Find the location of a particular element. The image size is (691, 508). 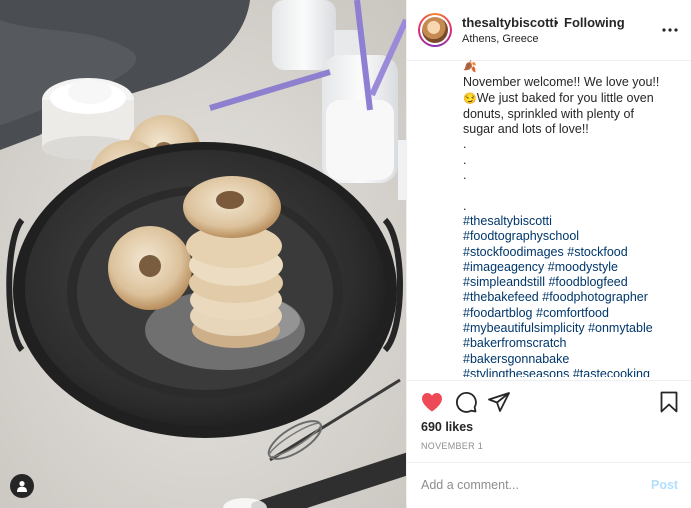

hashtag-link: #foodartblog is located at coordinates (498, 313).